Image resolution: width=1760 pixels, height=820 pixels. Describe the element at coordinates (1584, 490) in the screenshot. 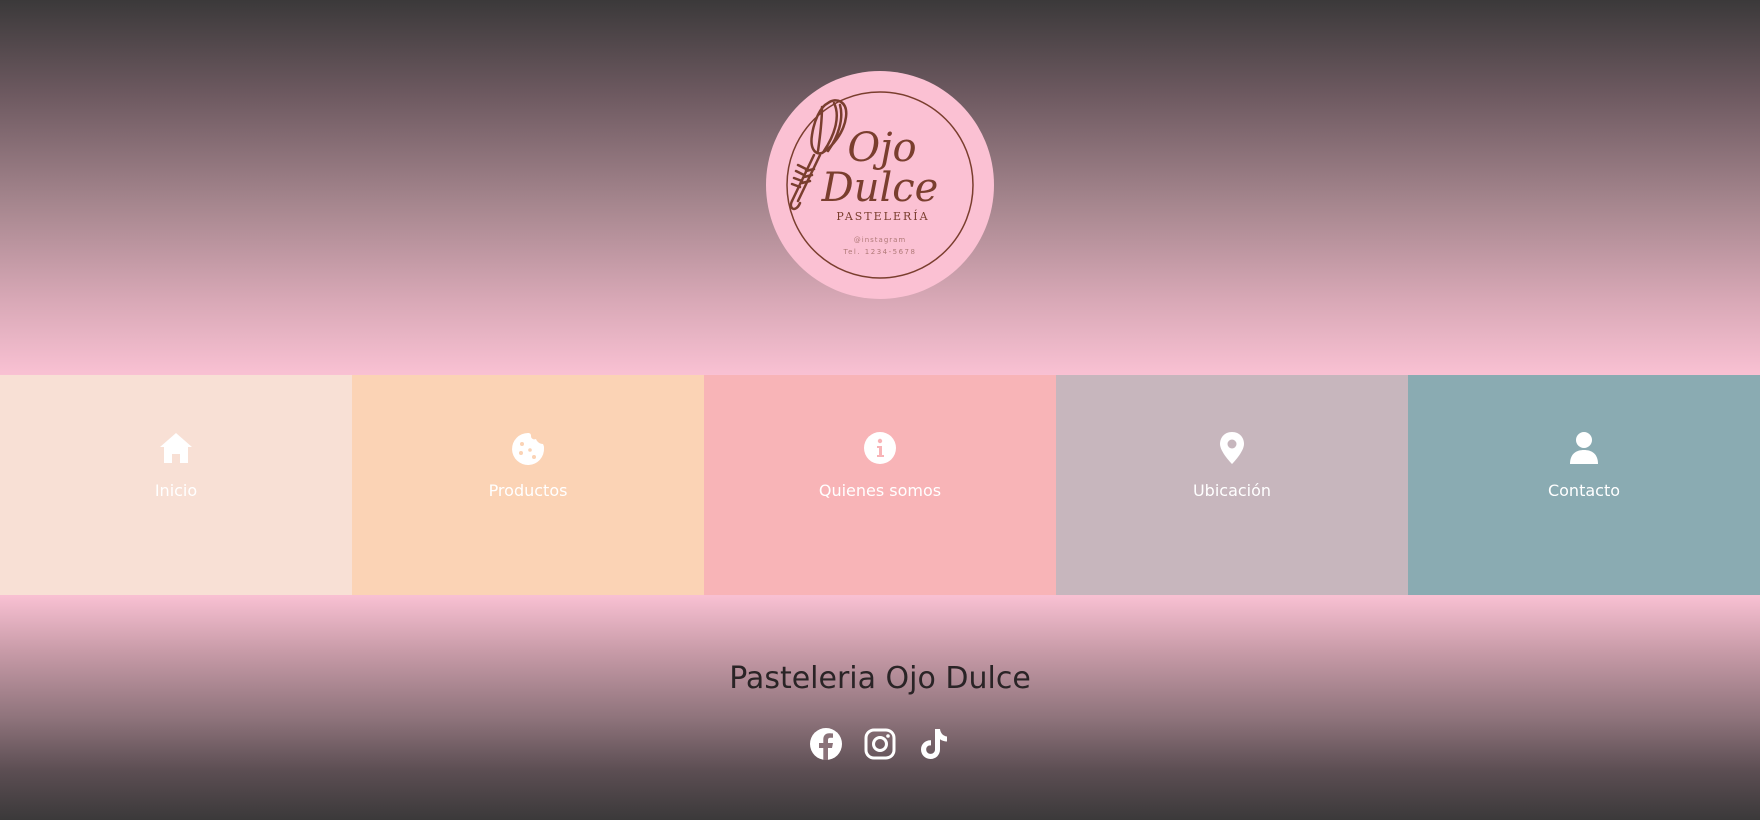

I see `nav-label-contacto: Contacto` at that location.